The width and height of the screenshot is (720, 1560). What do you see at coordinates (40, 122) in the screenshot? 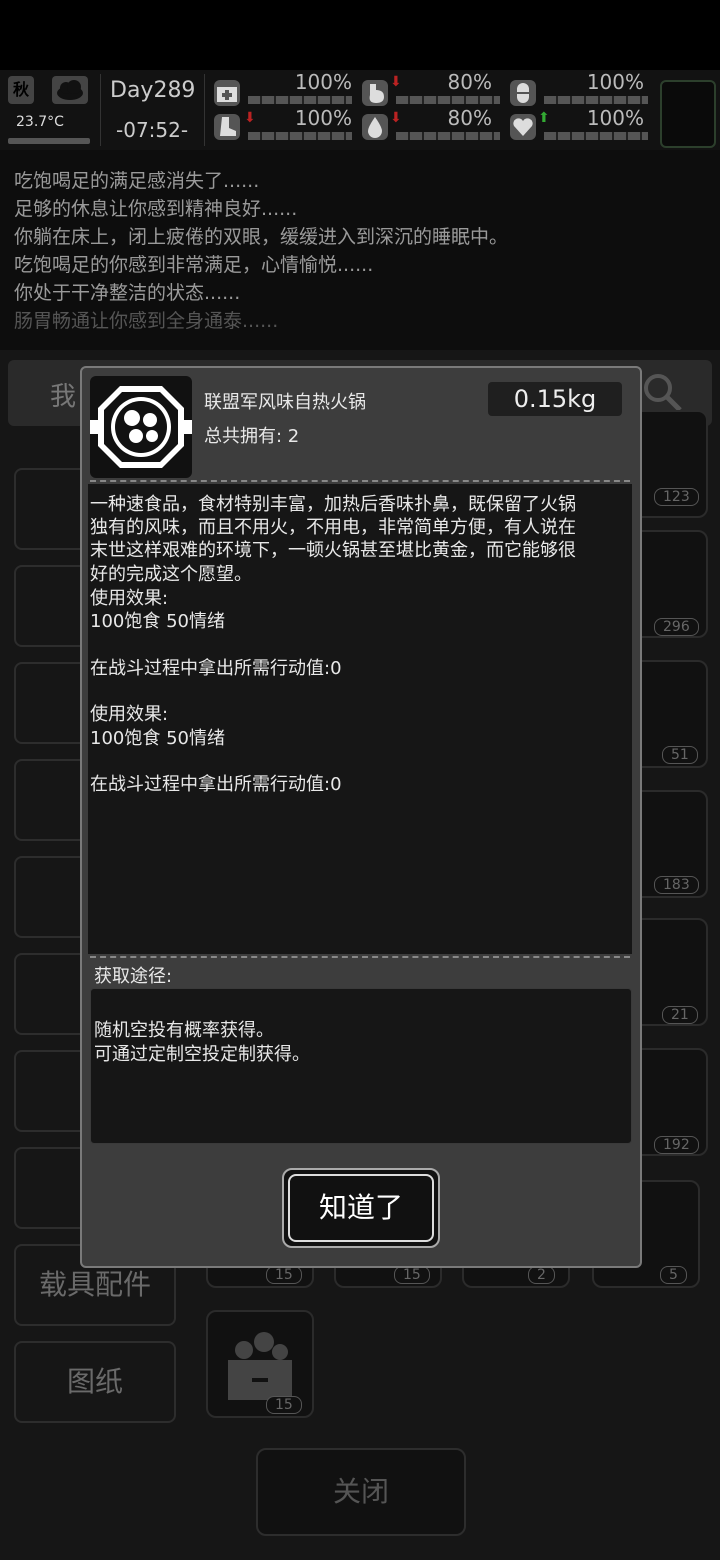
I see `temperature: 23.7°C` at bounding box center [40, 122].